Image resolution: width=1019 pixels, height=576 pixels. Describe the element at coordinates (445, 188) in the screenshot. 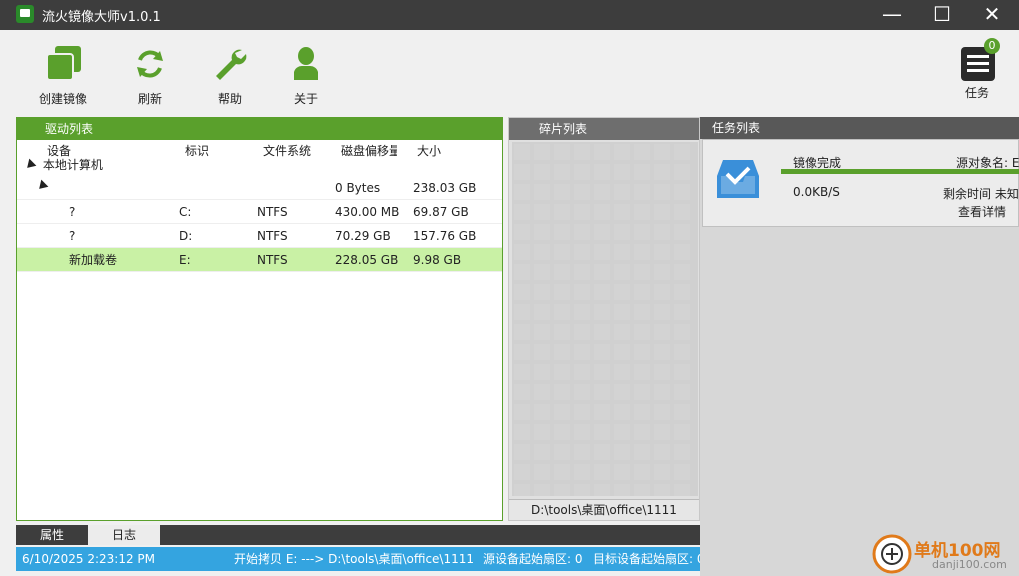

I see `cell-size: 238.03 GB` at that location.